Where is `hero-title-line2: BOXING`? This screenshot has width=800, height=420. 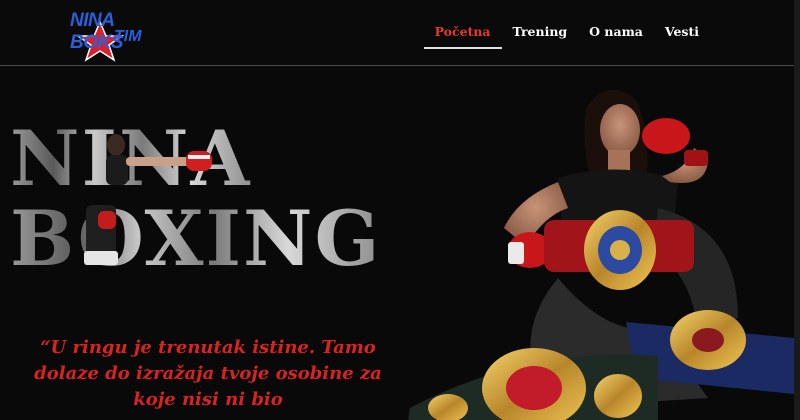 hero-title-line2: BOXING is located at coordinates (196, 238).